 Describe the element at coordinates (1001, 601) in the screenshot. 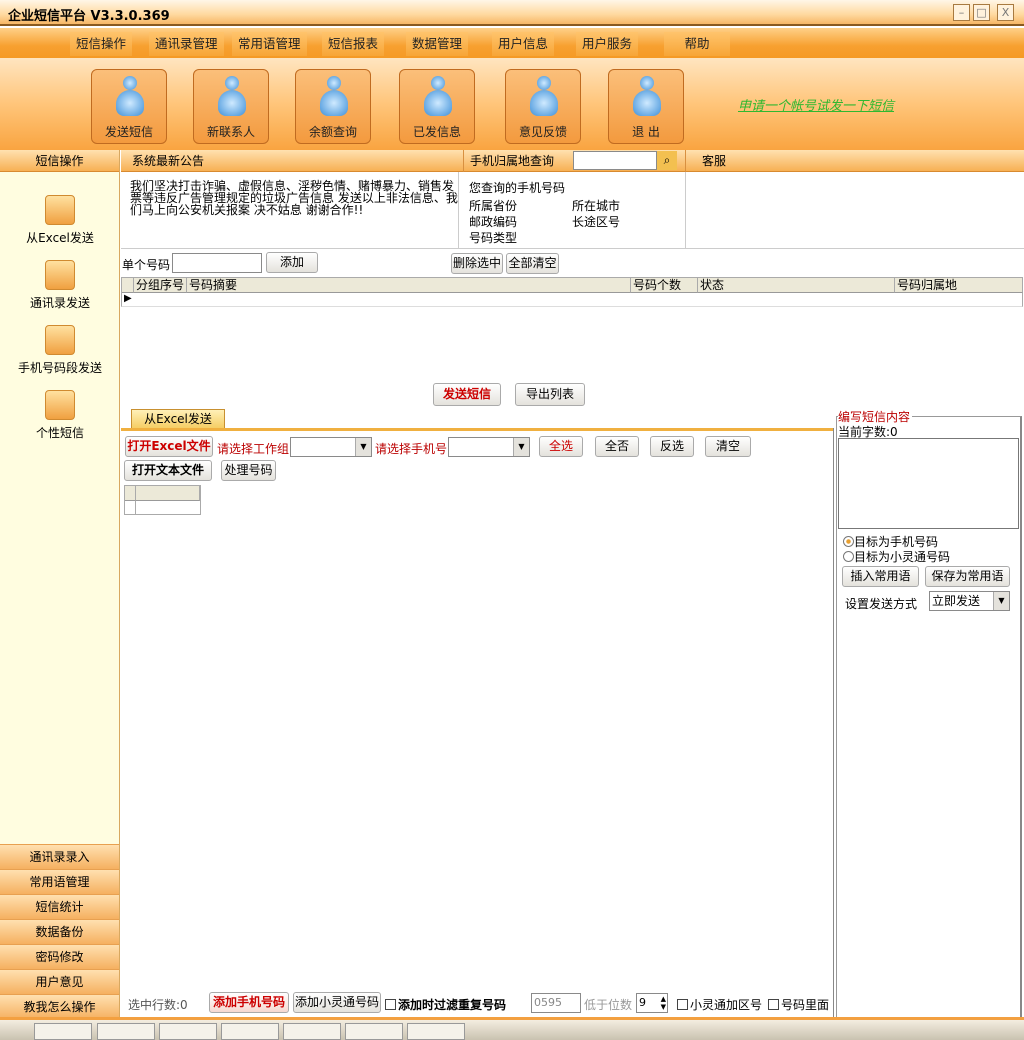

I see `chevron-down-icon: ▼` at that location.